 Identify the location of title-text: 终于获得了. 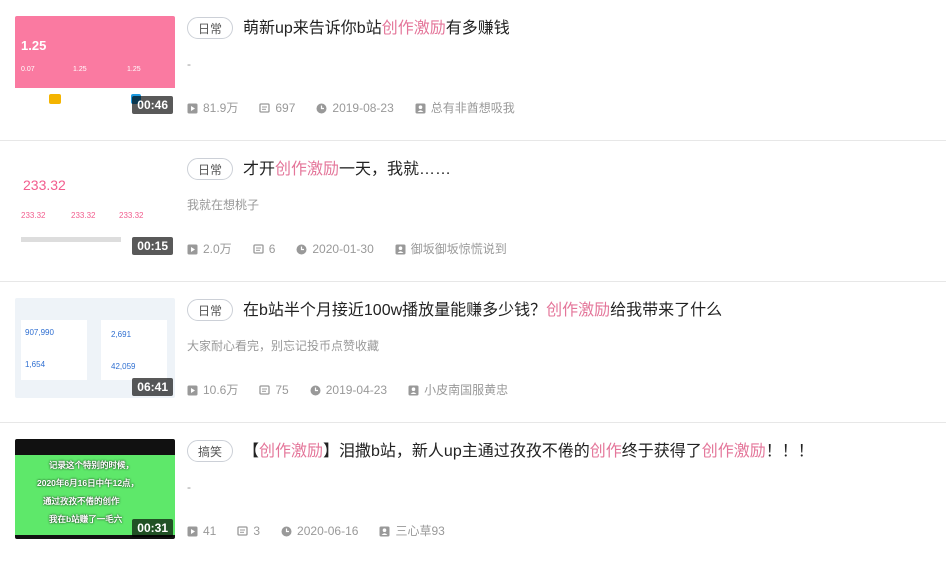
(661, 451).